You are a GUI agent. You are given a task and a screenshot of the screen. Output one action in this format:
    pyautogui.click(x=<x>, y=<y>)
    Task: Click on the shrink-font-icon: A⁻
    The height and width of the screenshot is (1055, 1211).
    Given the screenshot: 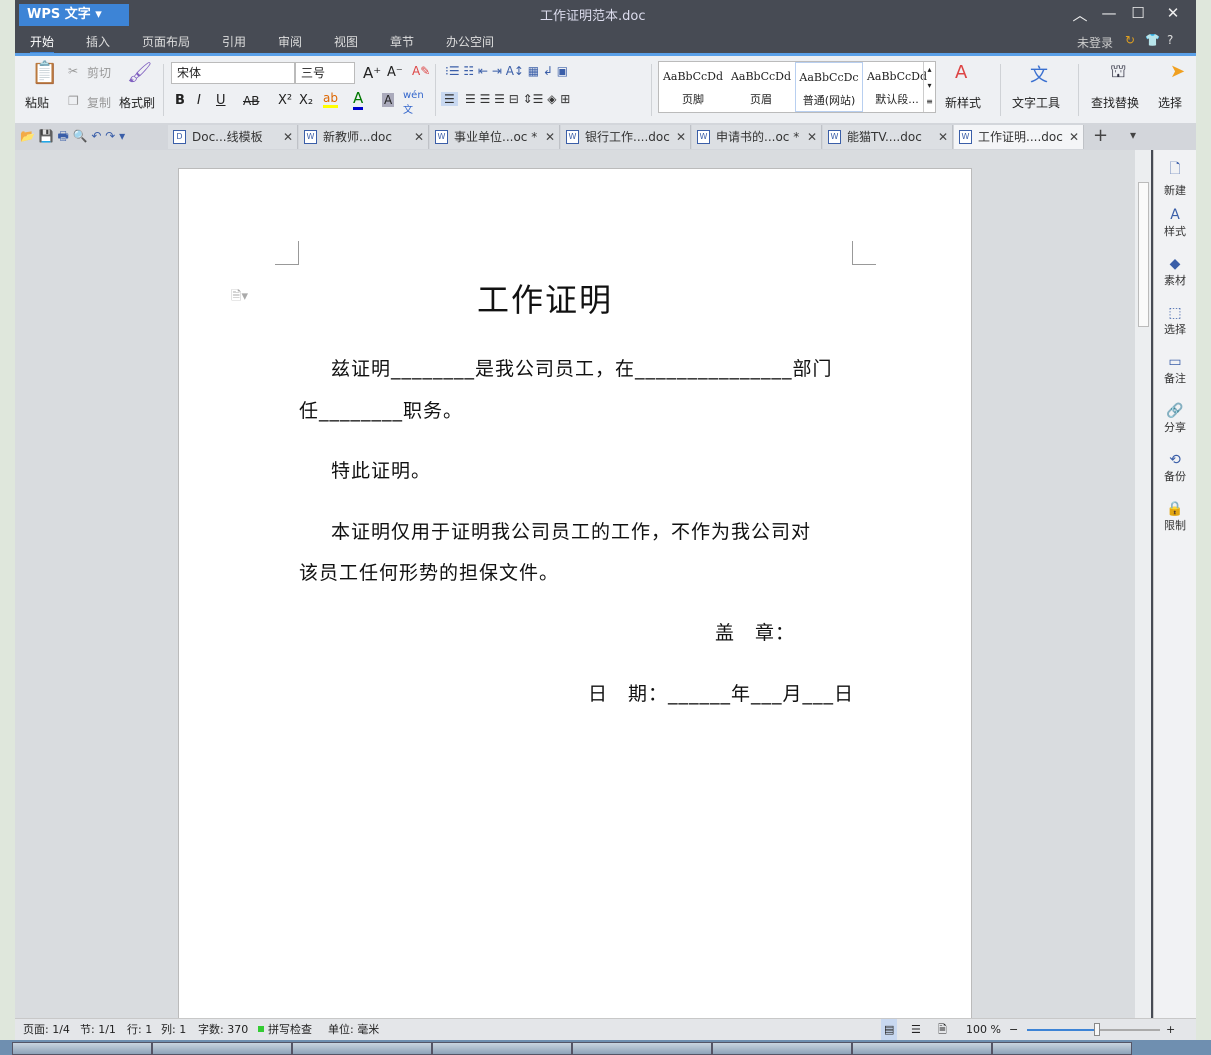 What is the action you would take?
    pyautogui.click(x=395, y=72)
    